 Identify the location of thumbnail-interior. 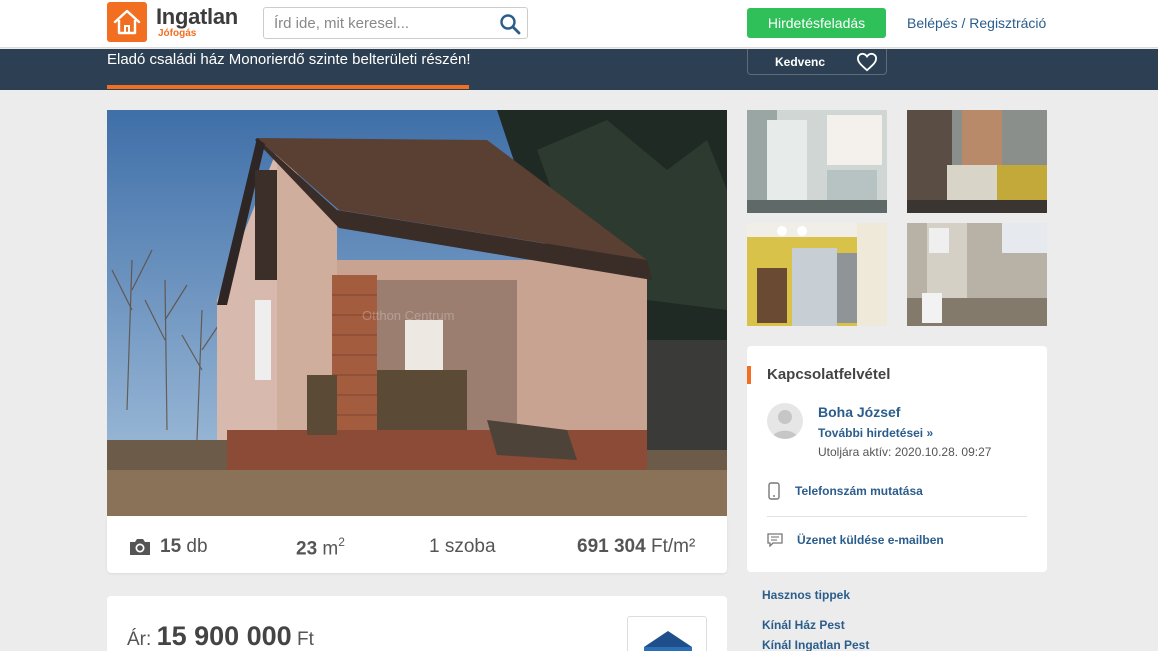
(977, 274).